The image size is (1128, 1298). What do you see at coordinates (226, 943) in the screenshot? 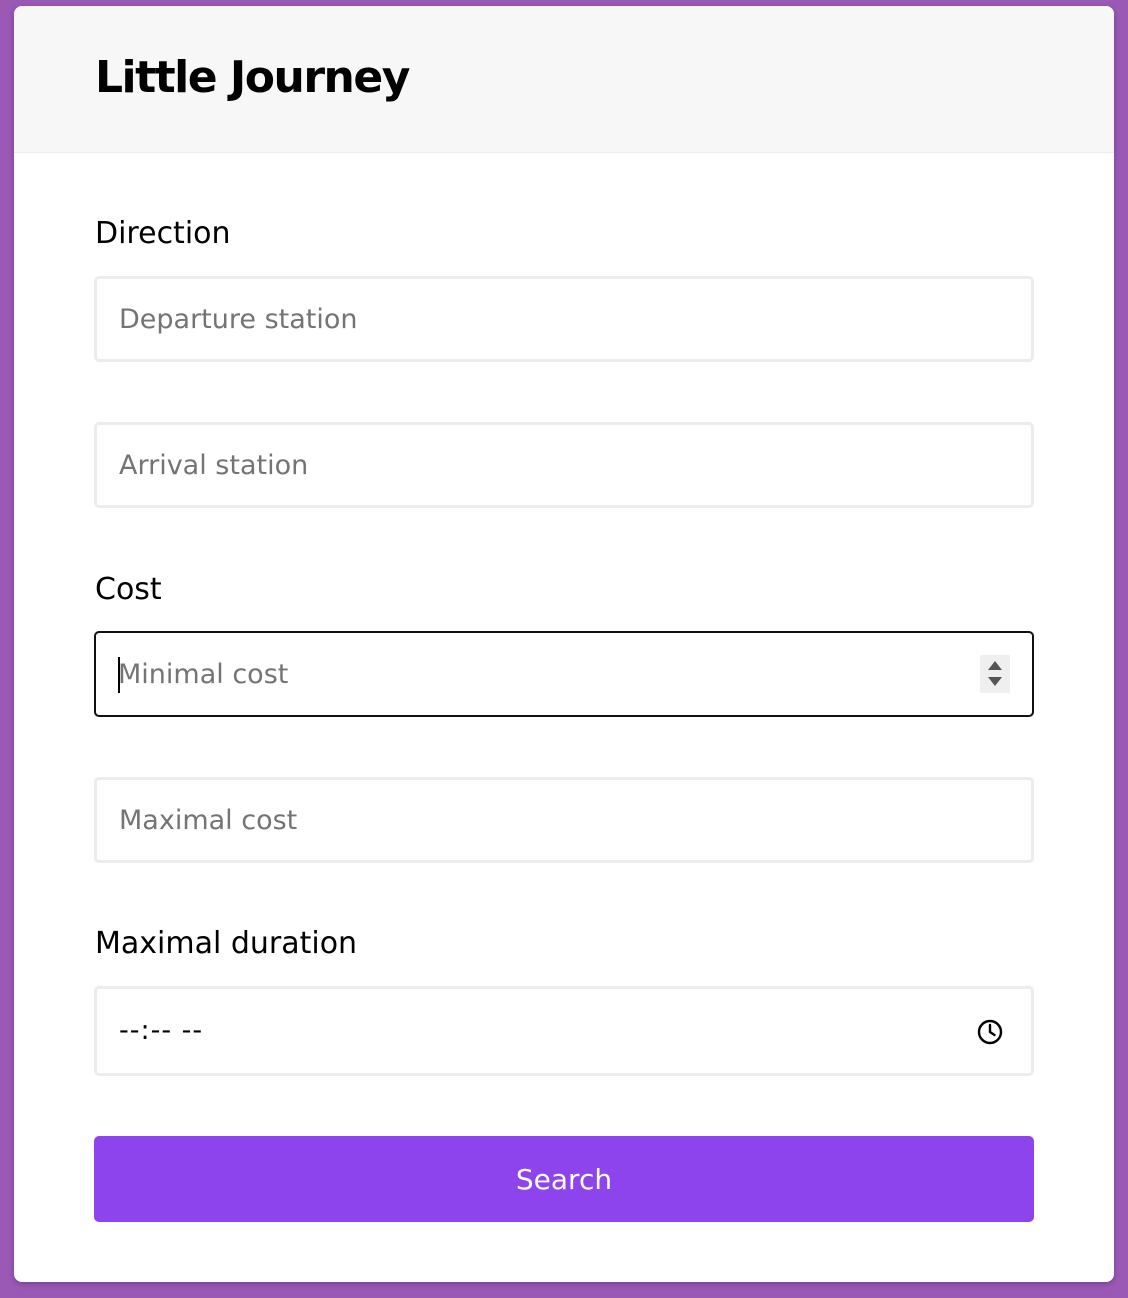
I see `maximal-duration-label: Maximal duration` at bounding box center [226, 943].